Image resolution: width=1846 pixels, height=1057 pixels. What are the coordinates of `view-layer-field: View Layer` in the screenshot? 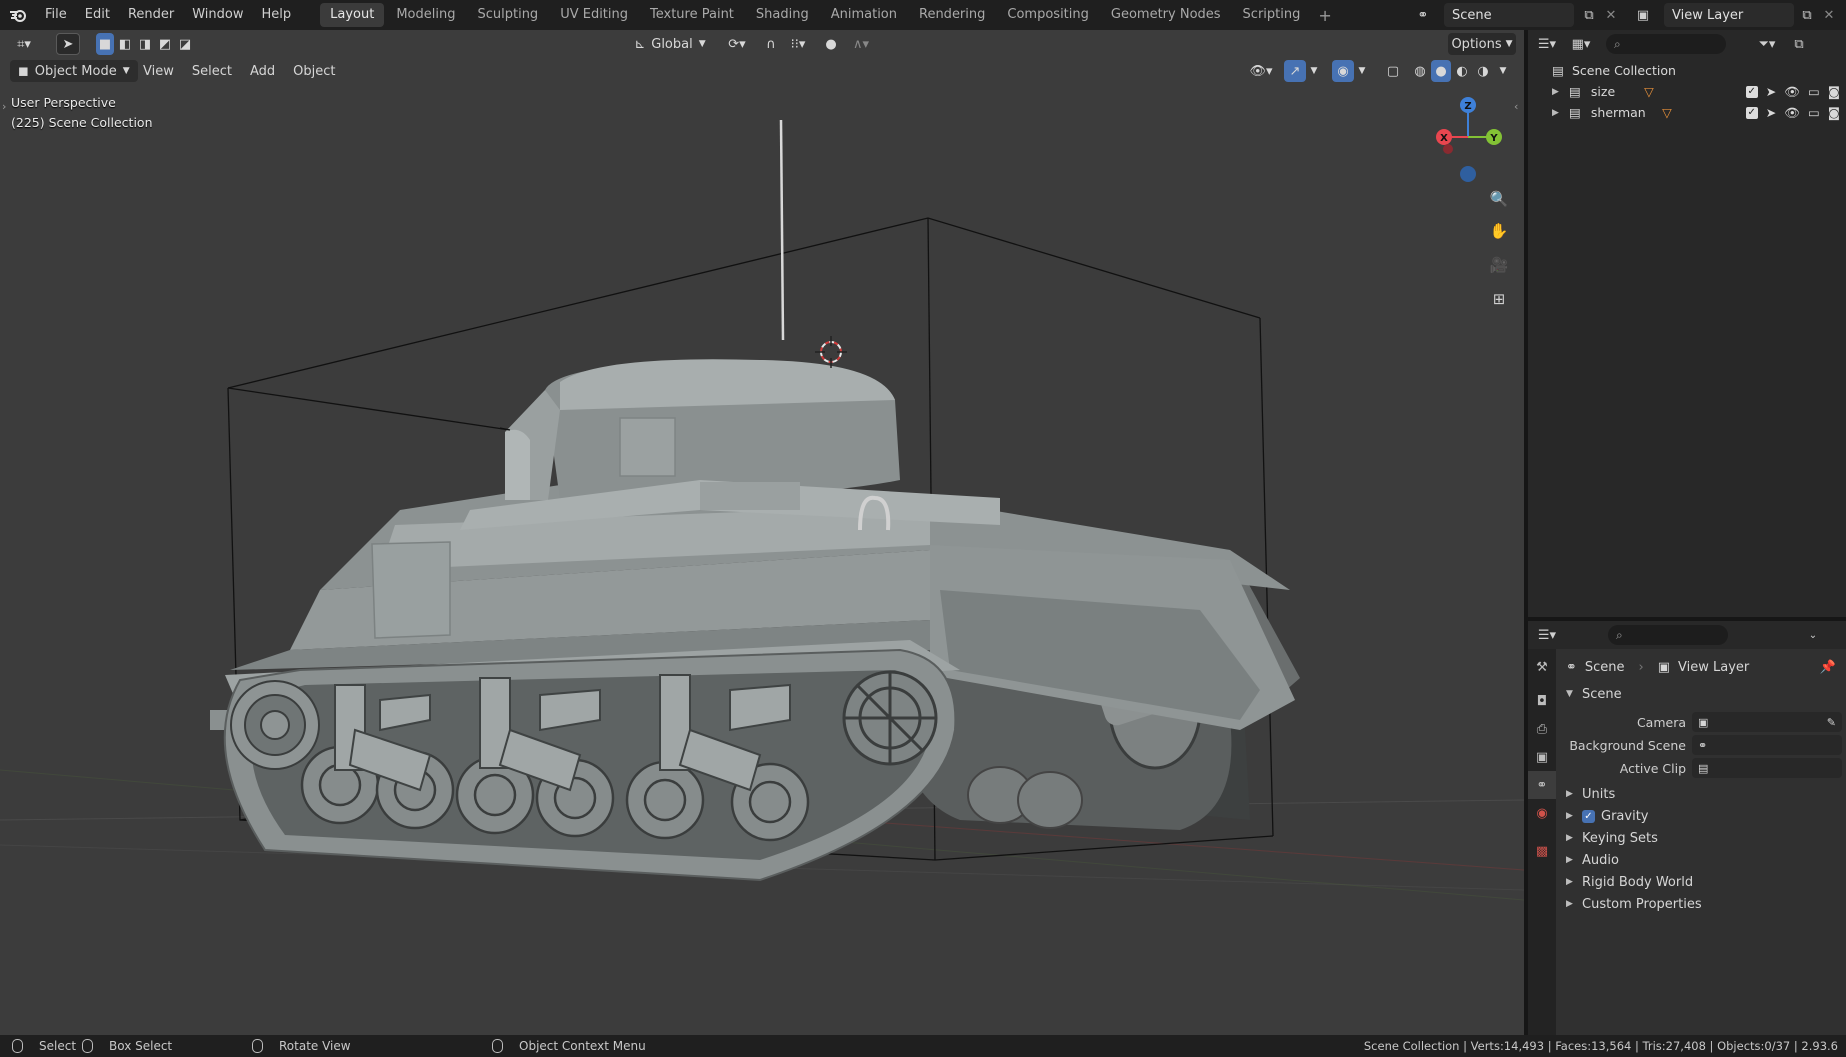 It's located at (1729, 15).